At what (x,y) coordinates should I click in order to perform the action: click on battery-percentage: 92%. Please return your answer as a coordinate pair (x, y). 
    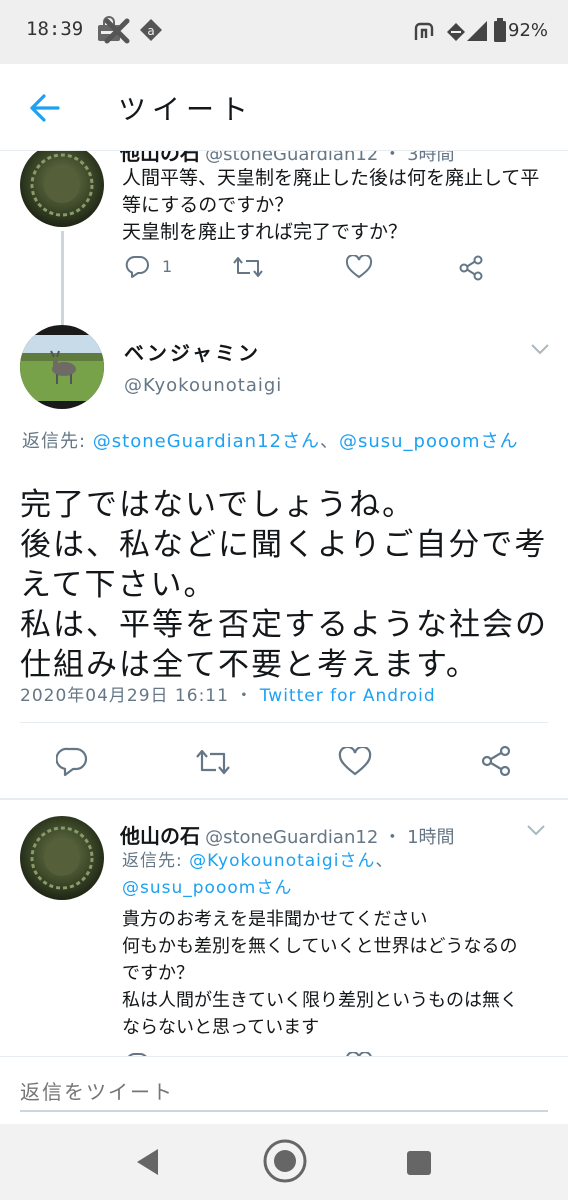
    Looking at the image, I should click on (528, 30).